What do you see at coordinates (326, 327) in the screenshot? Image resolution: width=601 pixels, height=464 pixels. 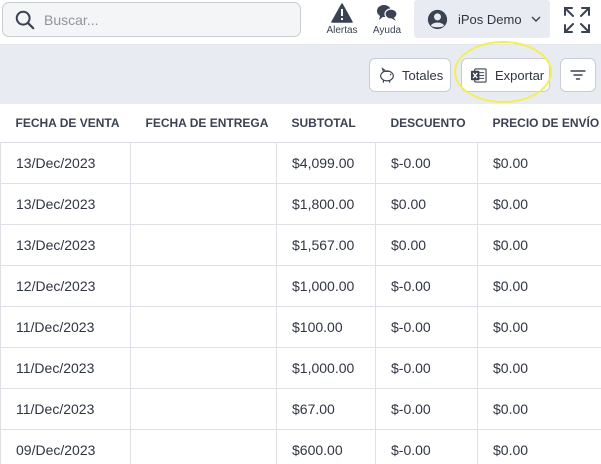 I see `cell-subtotal: $100.00` at bounding box center [326, 327].